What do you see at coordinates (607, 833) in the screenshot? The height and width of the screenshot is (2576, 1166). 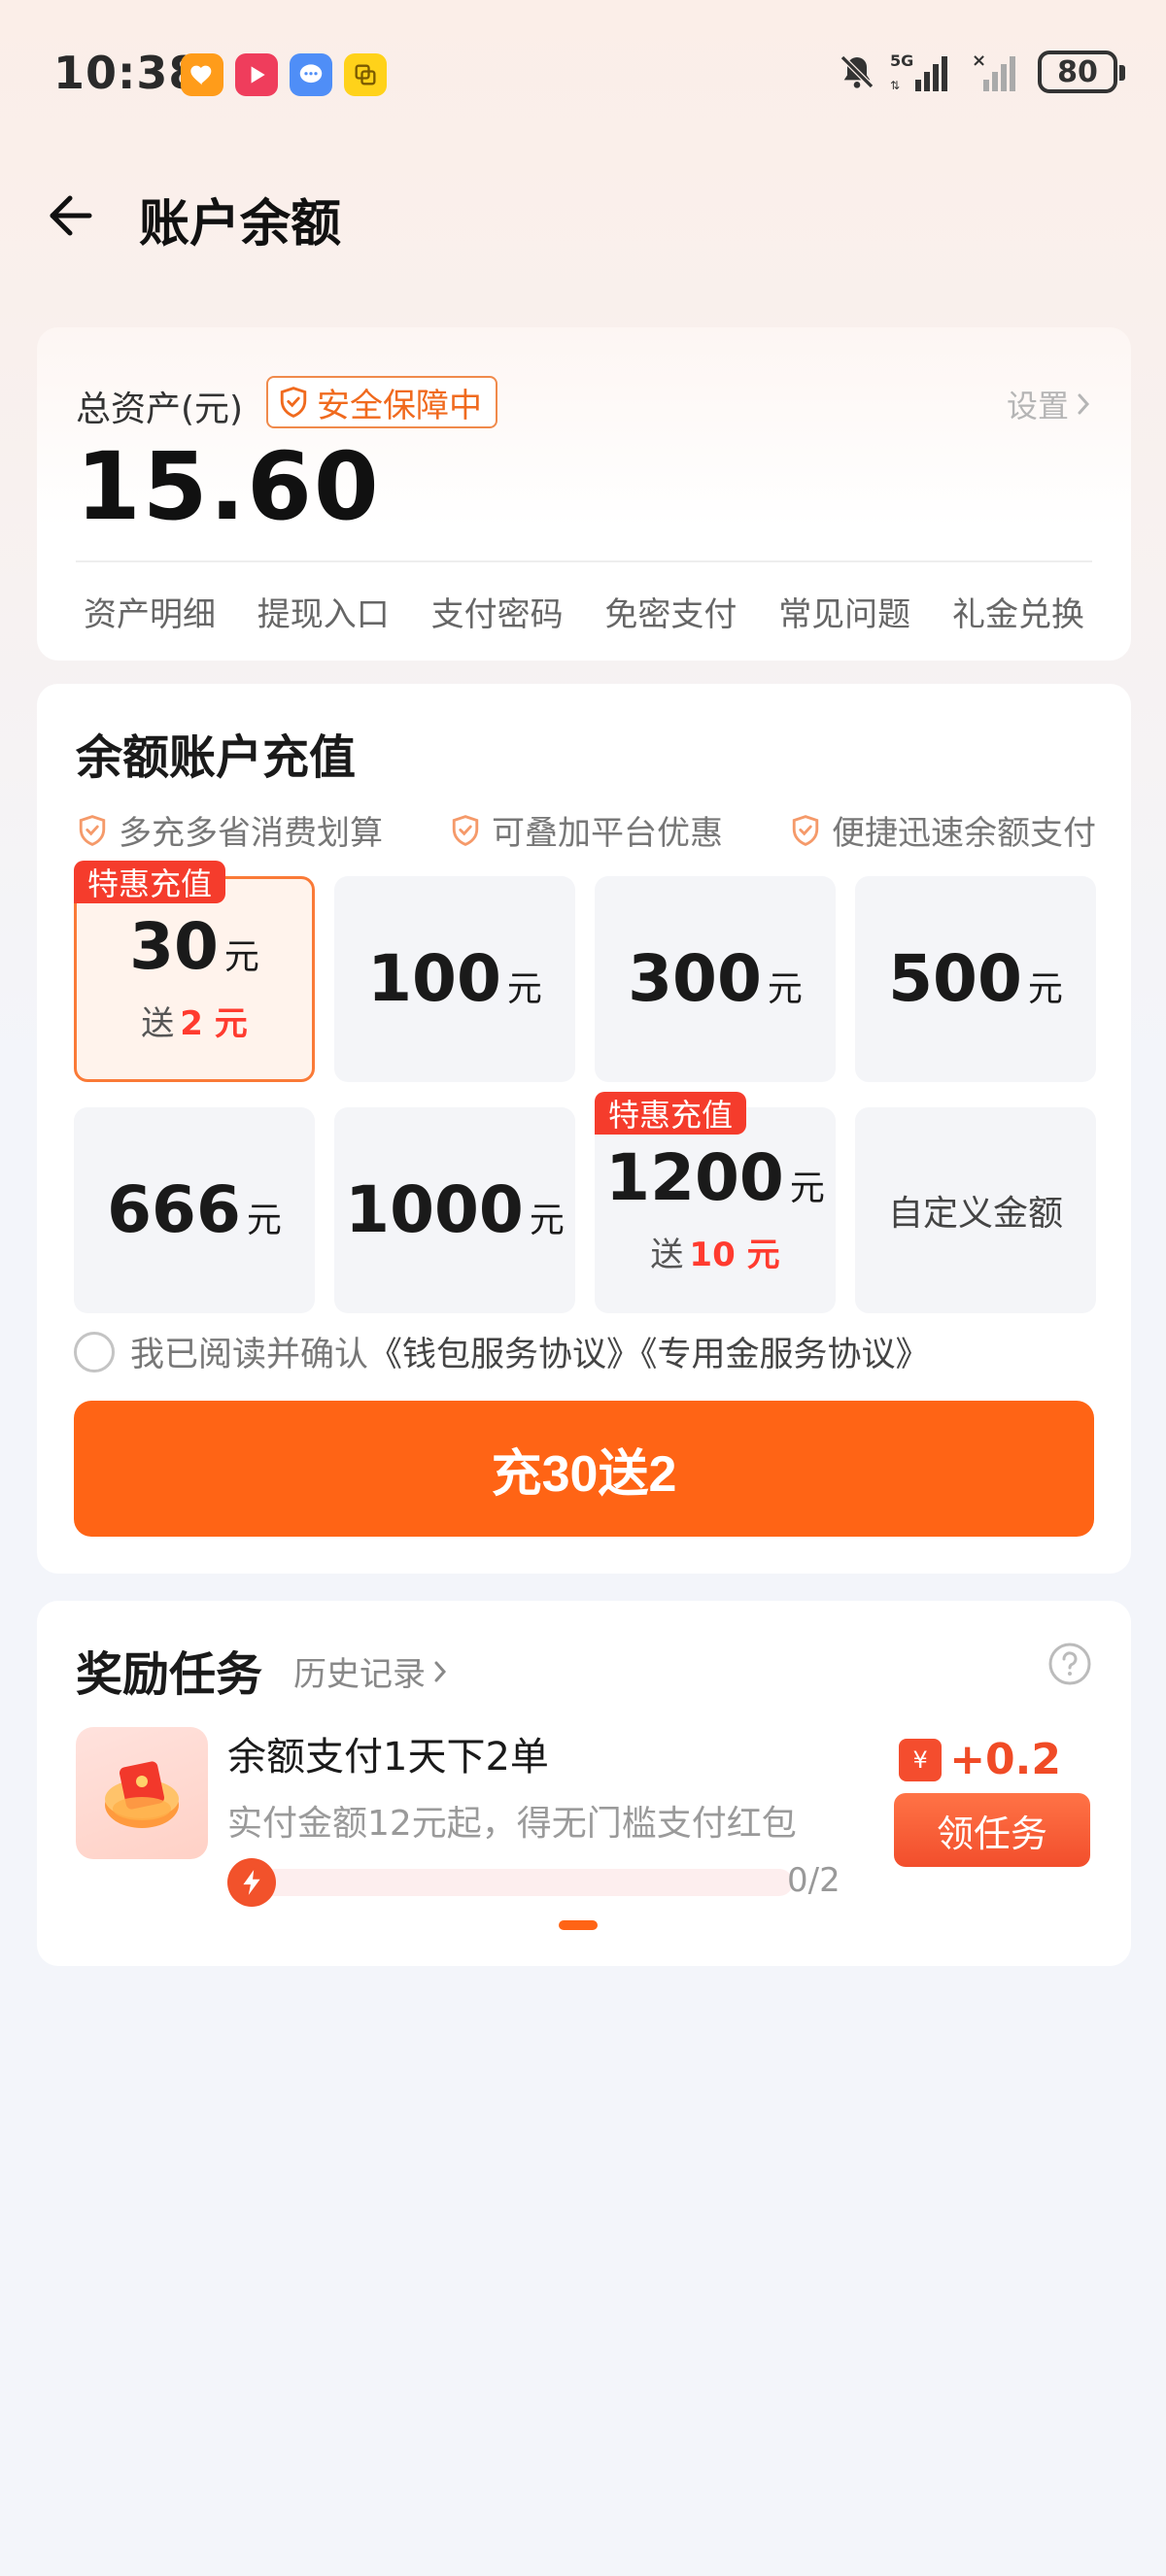 I see `feature-label: 可叠加平台优惠` at bounding box center [607, 833].